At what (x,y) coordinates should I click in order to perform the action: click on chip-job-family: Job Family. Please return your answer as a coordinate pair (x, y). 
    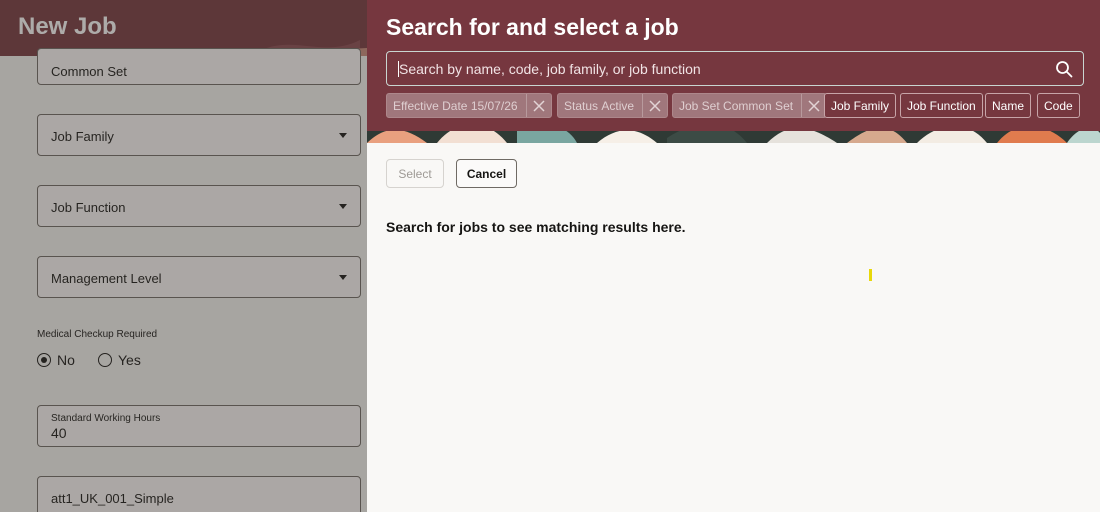
    Looking at the image, I should click on (860, 105).